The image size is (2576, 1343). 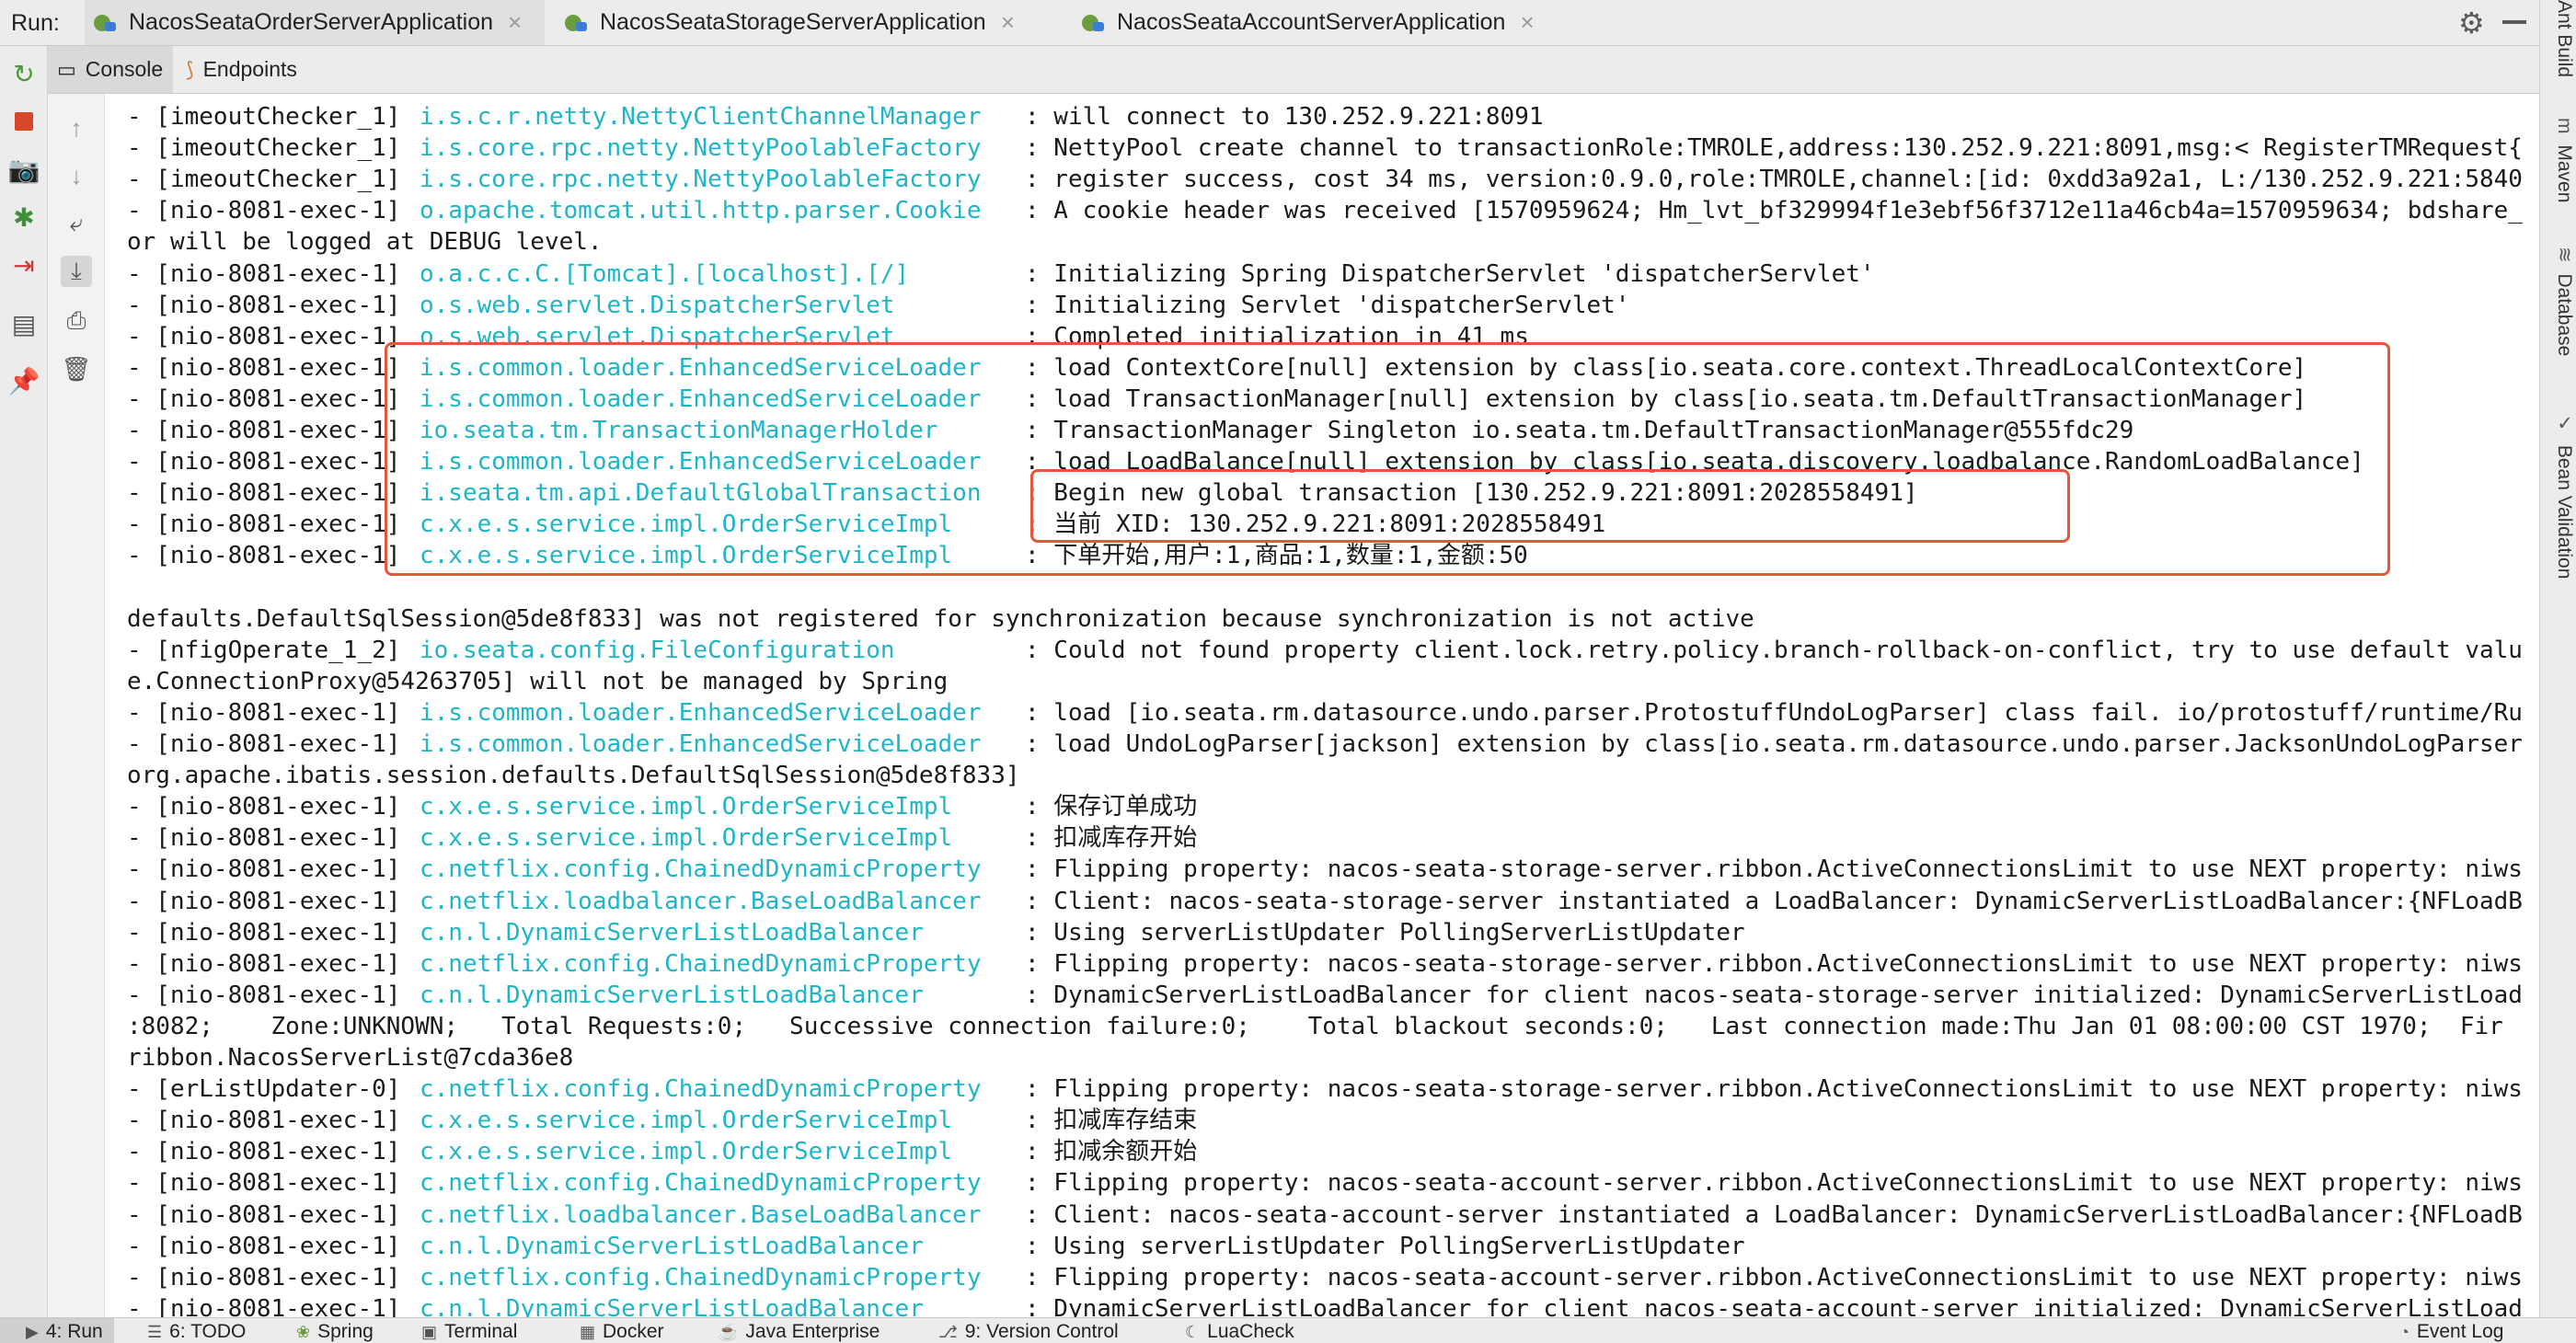 What do you see at coordinates (700, 116) in the screenshot?
I see `log-logger: i.s.c.r.netty.NettyClientChannelManager` at bounding box center [700, 116].